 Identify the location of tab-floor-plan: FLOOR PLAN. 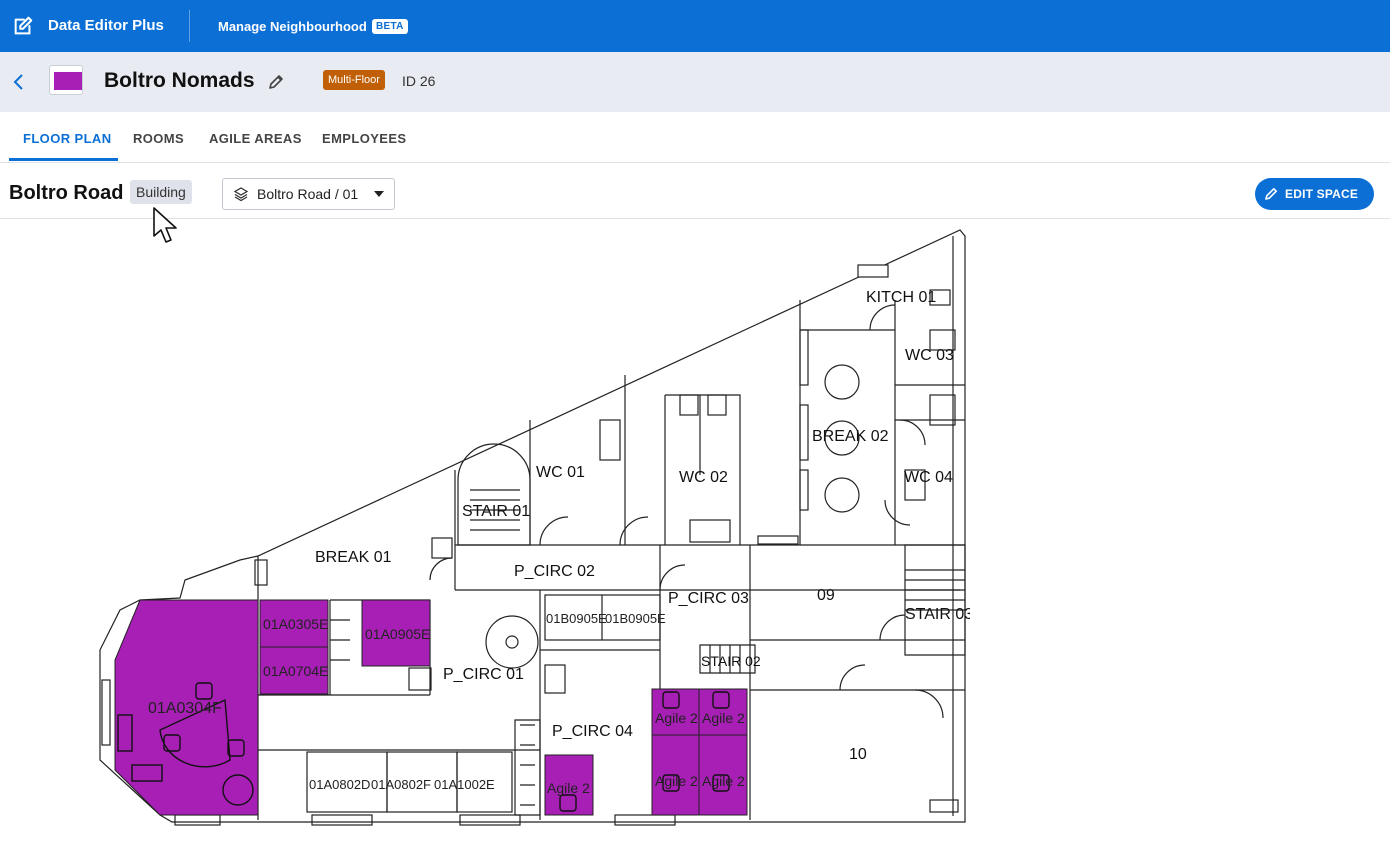
(67, 138).